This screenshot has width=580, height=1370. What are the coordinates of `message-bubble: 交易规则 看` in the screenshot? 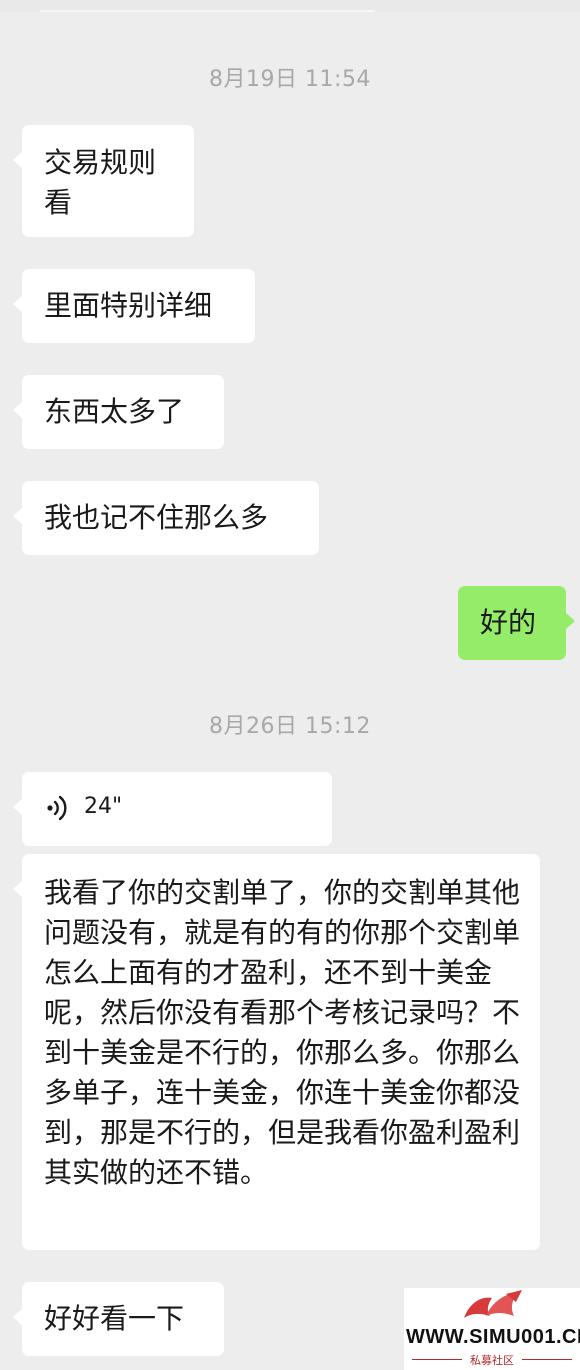 It's located at (103, 181).